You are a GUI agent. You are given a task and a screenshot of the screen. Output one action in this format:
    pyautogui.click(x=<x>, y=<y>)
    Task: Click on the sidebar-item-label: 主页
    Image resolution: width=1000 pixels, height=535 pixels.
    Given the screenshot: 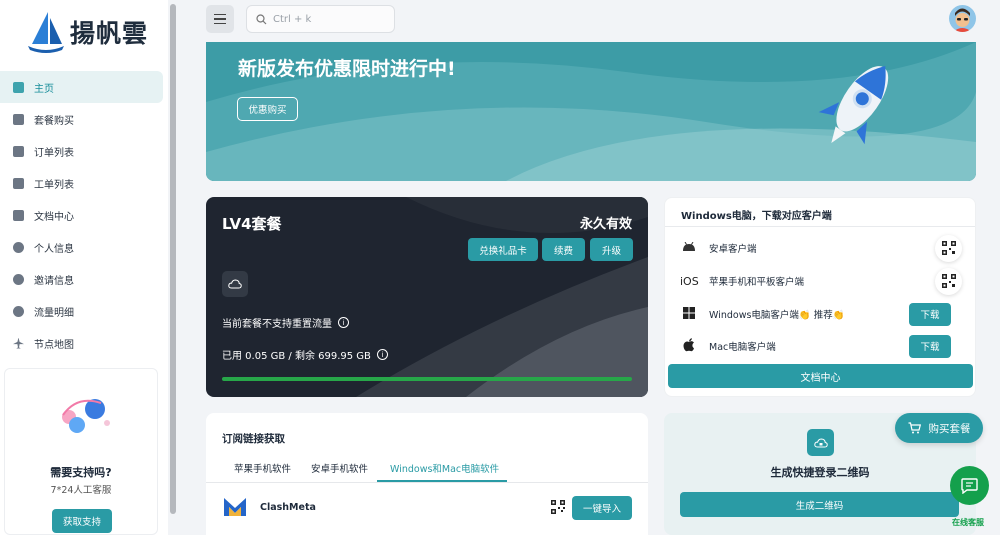 What is the action you would take?
    pyautogui.click(x=44, y=89)
    